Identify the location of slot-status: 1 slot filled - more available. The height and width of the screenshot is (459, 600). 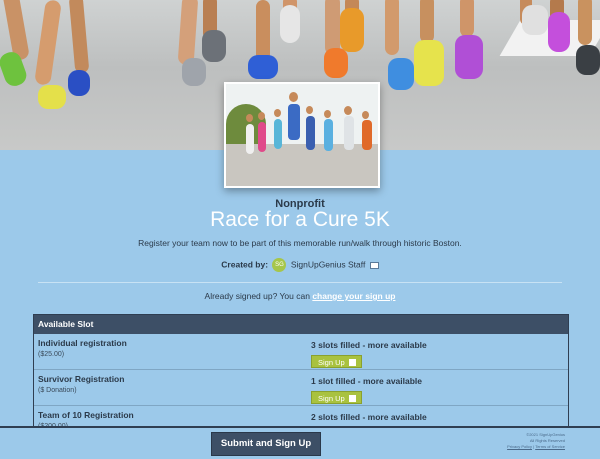
(367, 381).